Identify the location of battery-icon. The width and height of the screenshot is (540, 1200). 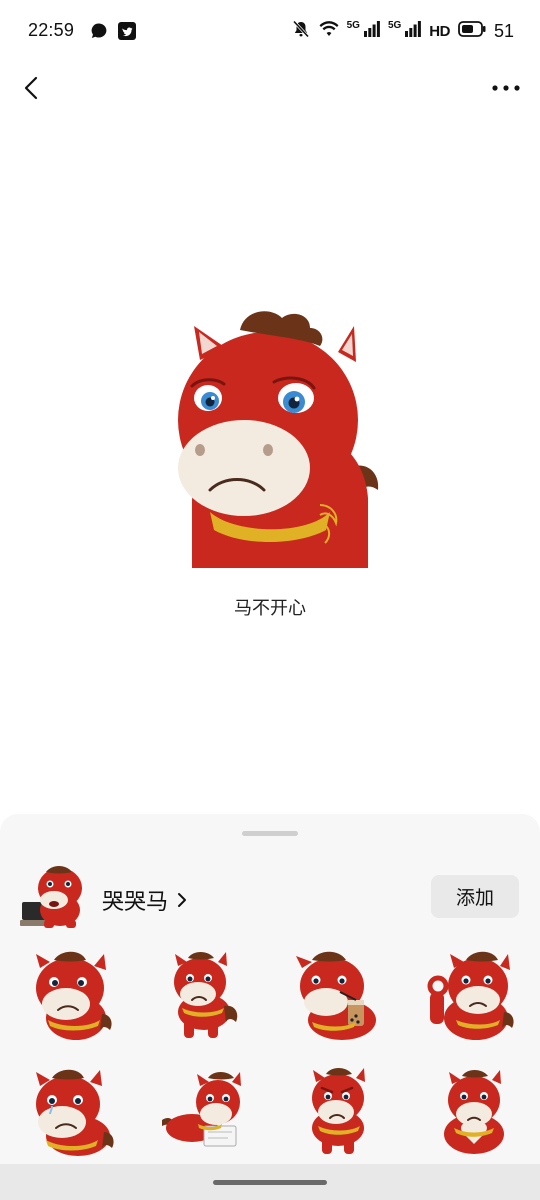
(472, 31).